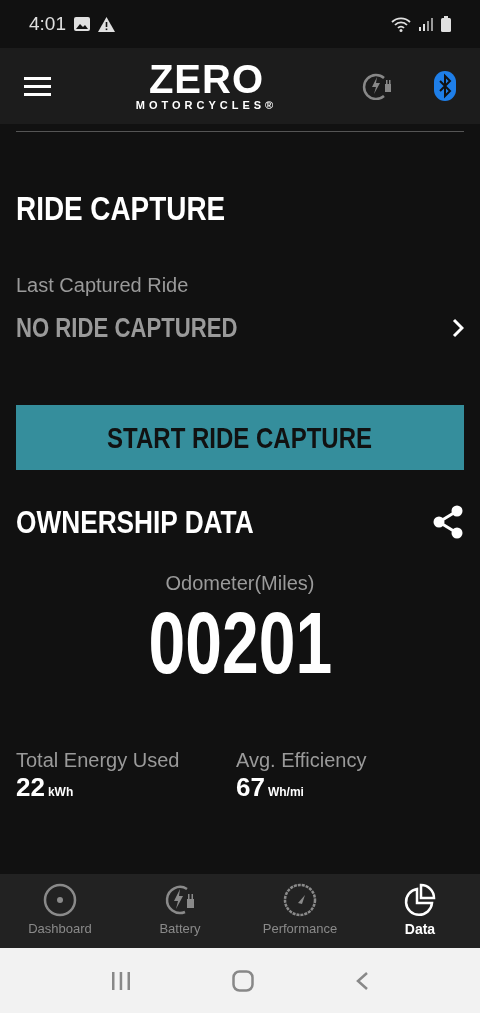  What do you see at coordinates (302, 759) in the screenshot?
I see `stat-label: Avg. Efficiency` at bounding box center [302, 759].